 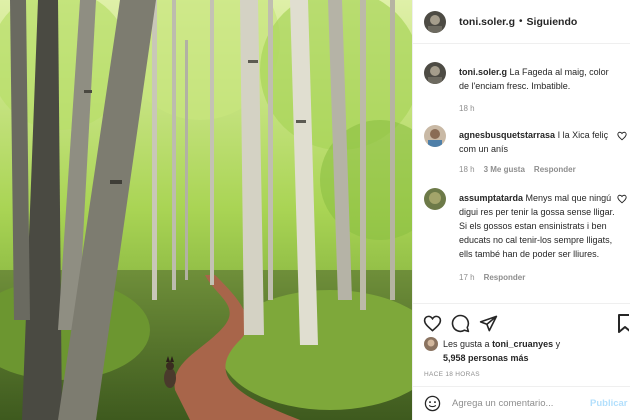 I want to click on commenter-username: agnesbusquetstarrasa, so click(x=507, y=135).